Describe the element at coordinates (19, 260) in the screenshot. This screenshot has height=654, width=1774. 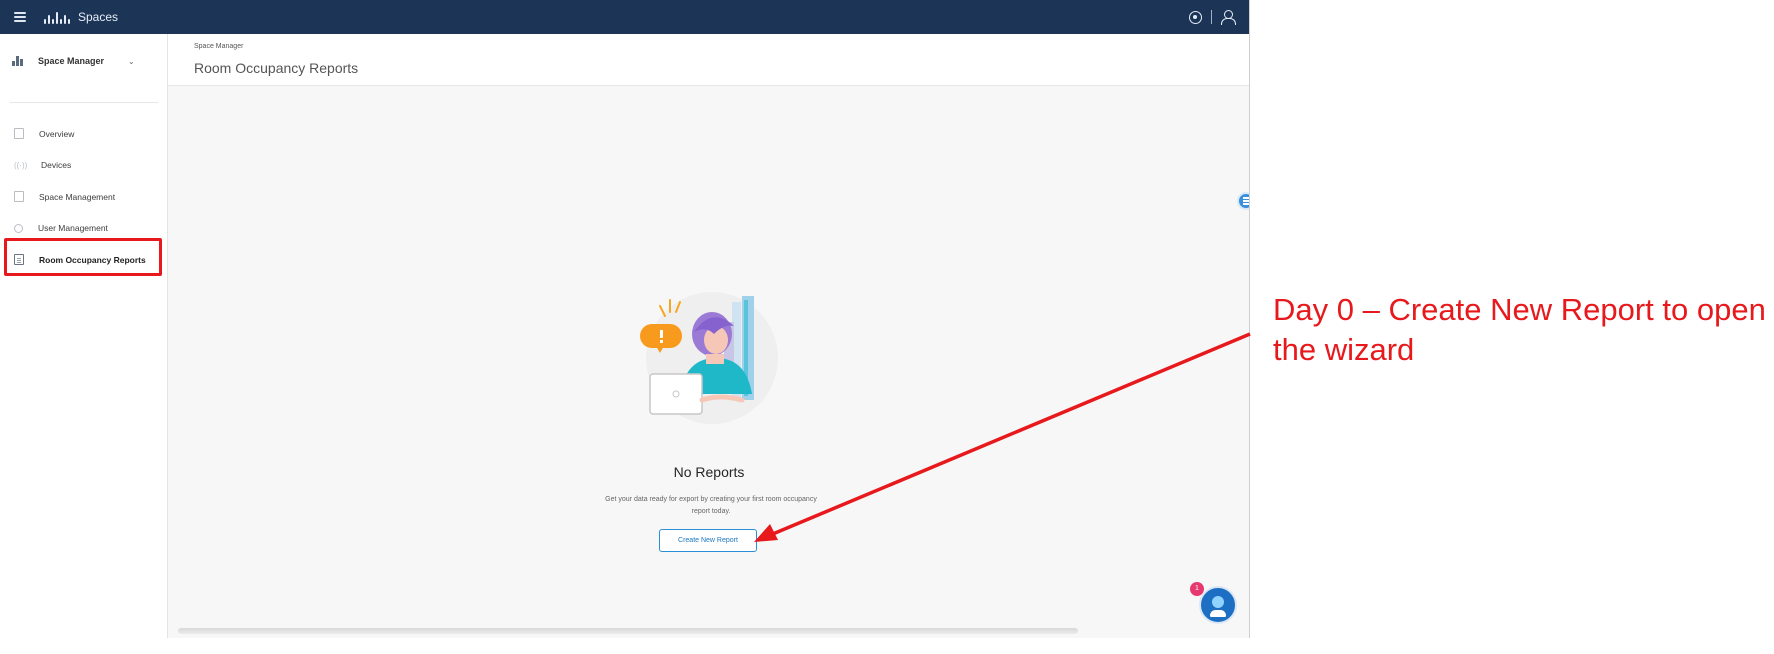
I see `reports-icon` at that location.